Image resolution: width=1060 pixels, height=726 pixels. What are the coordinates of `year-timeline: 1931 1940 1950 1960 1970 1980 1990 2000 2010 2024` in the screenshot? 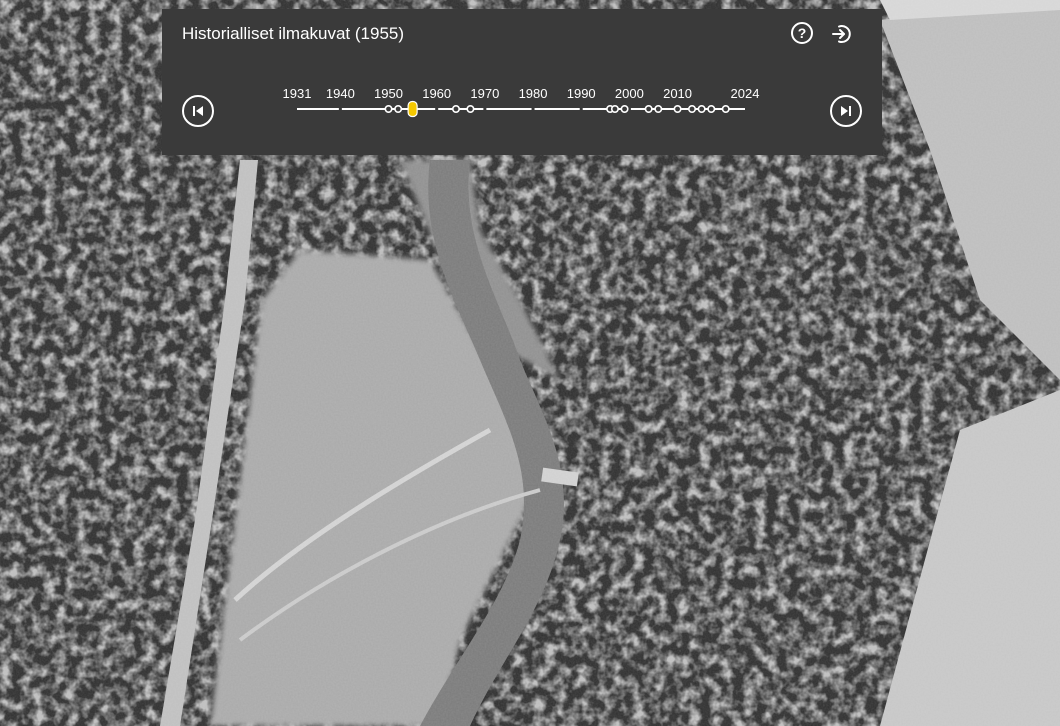 It's located at (522, 82).